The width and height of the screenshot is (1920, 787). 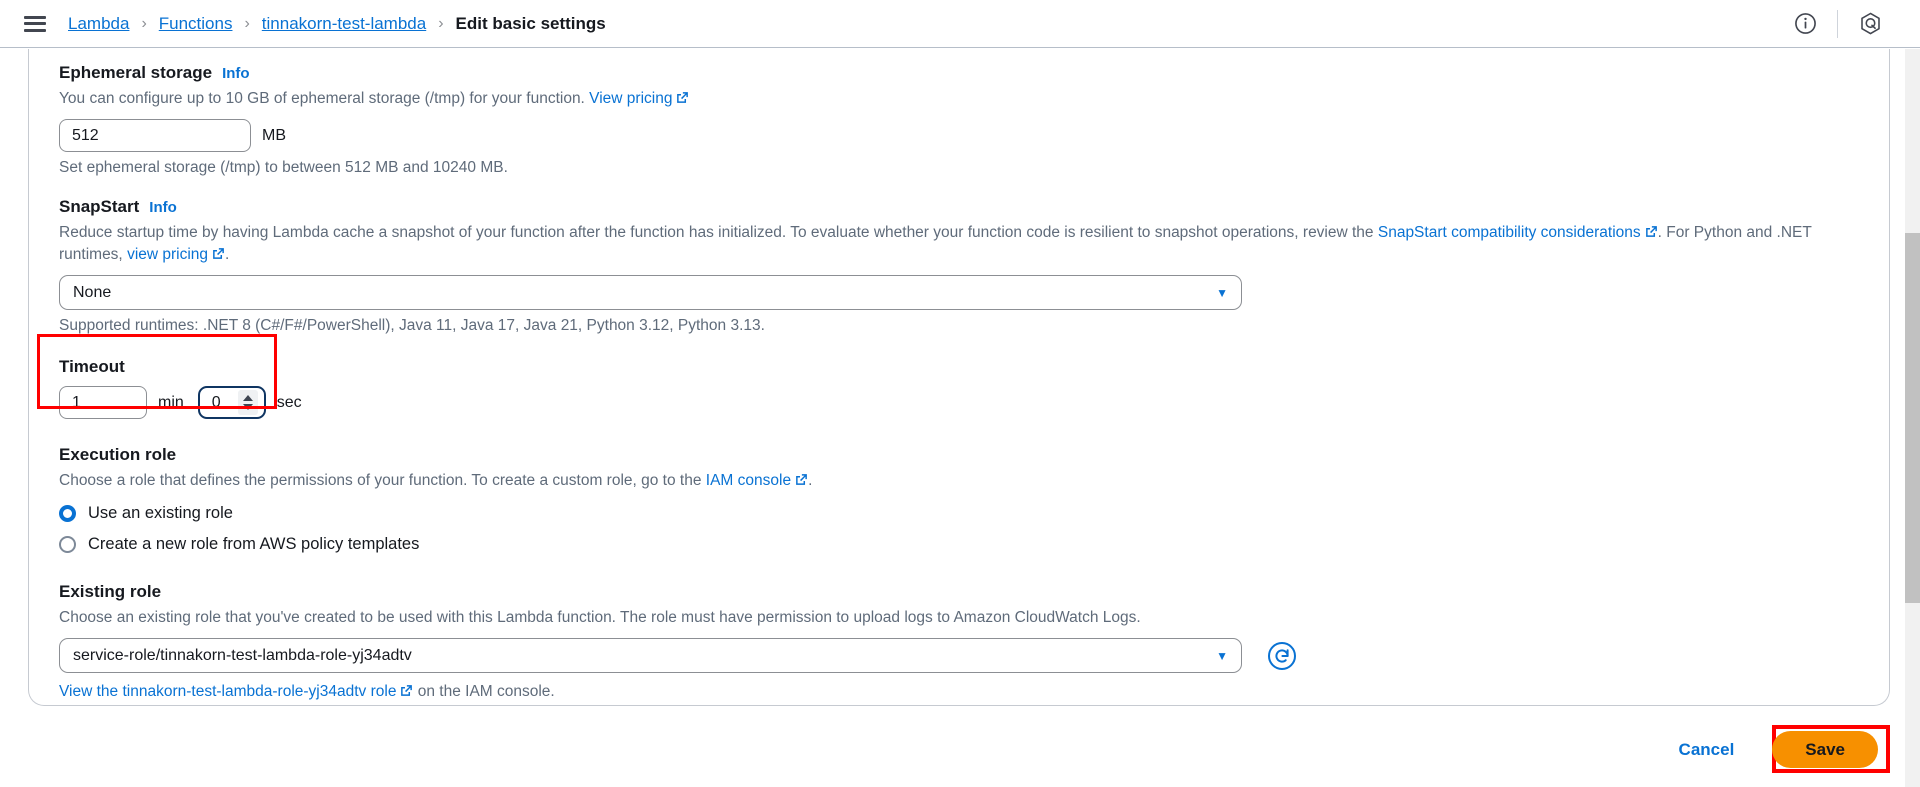 I want to click on cancel-button: Cancel, so click(x=1707, y=750).